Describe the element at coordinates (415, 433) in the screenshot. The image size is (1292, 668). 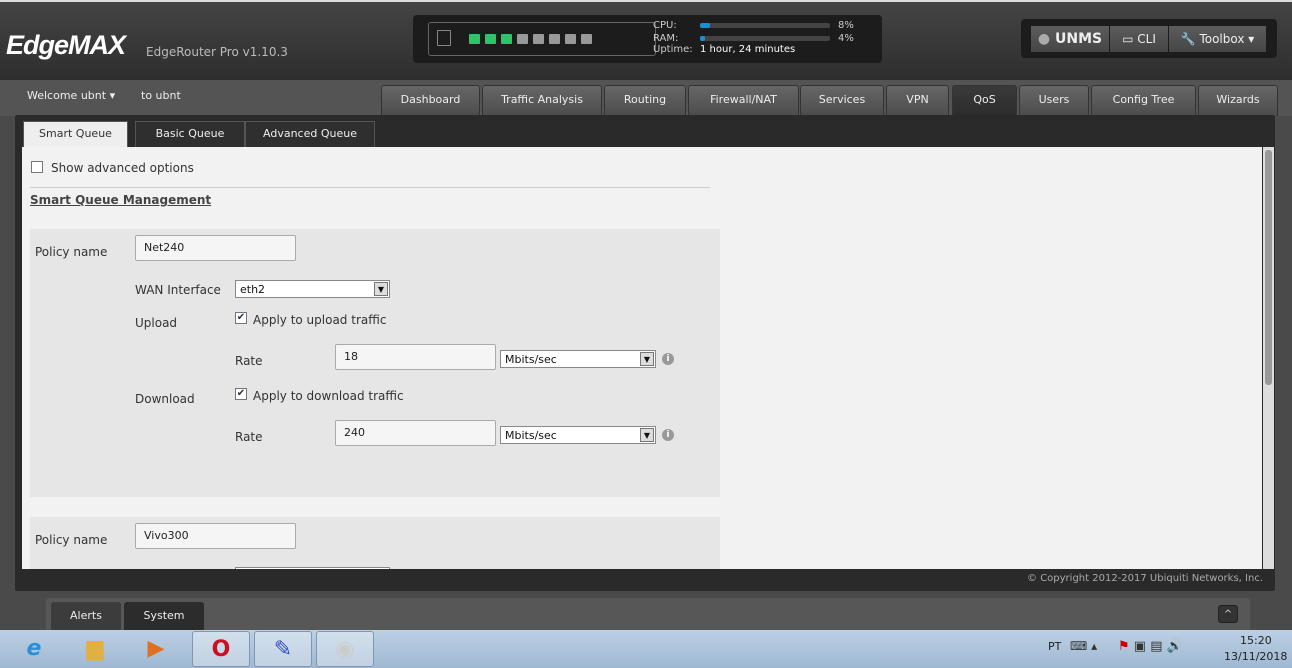
I see `download-rate-input: 240` at that location.